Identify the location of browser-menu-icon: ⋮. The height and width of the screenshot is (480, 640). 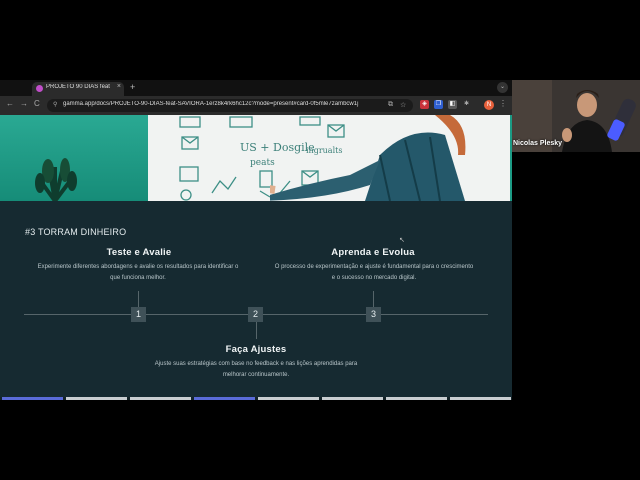
(503, 103).